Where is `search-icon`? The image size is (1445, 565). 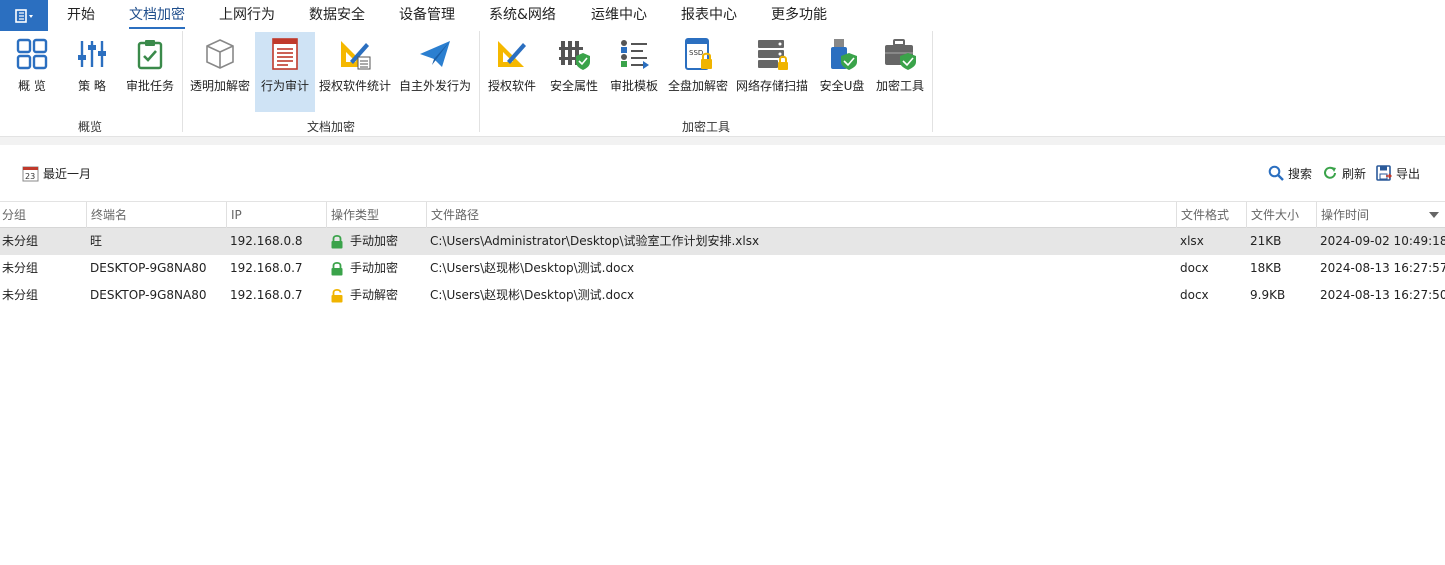
search-icon is located at coordinates (1276, 173).